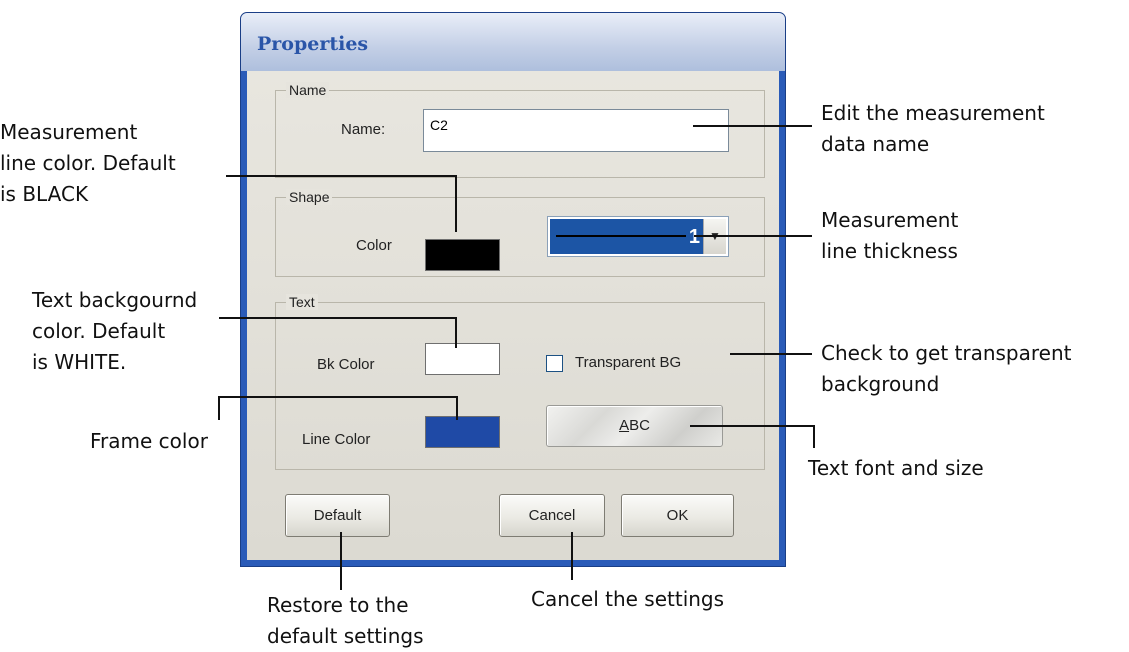  Describe the element at coordinates (308, 90) in the screenshot. I see `name-group-label: Name` at that location.